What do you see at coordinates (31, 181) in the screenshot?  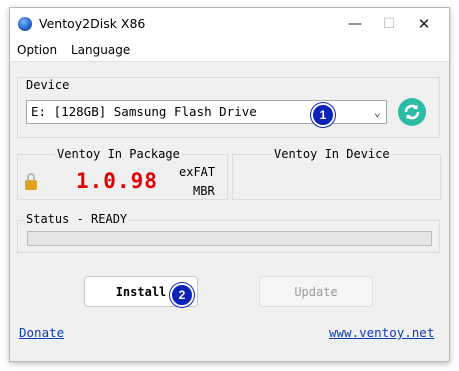 I see `lock-icon` at bounding box center [31, 181].